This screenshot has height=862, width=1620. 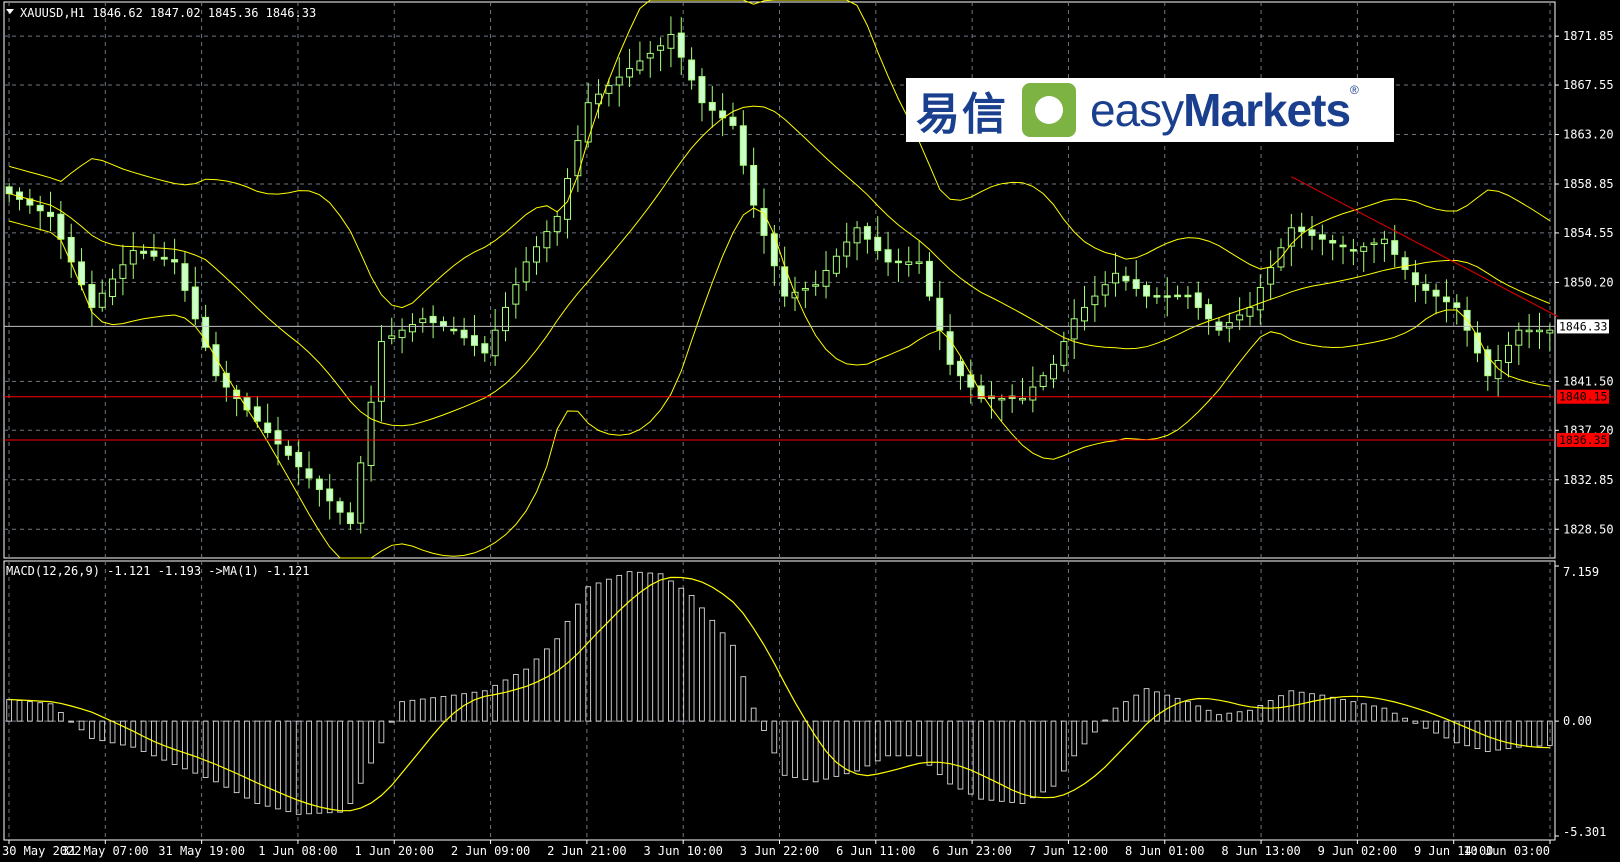 What do you see at coordinates (1588, 36) in the screenshot?
I see `price-tick-label: 1871.85` at bounding box center [1588, 36].